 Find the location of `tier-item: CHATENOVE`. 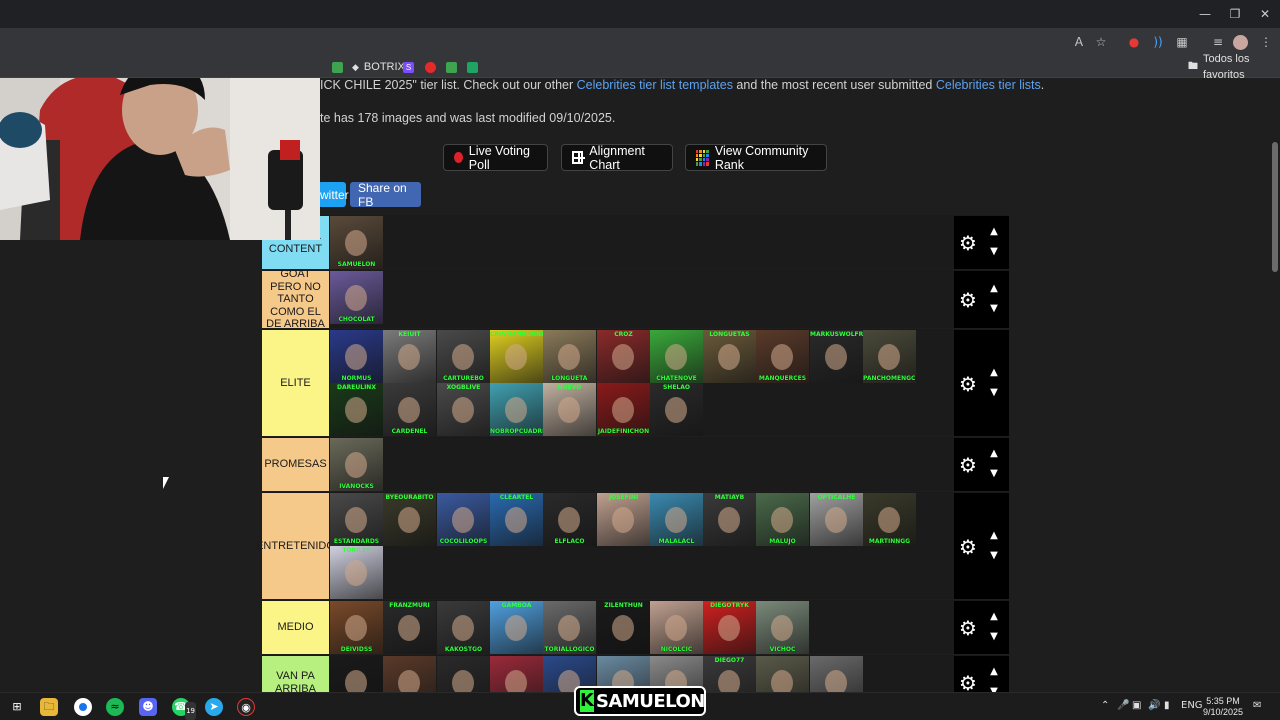

tier-item: CHATENOVE is located at coordinates (676, 356).